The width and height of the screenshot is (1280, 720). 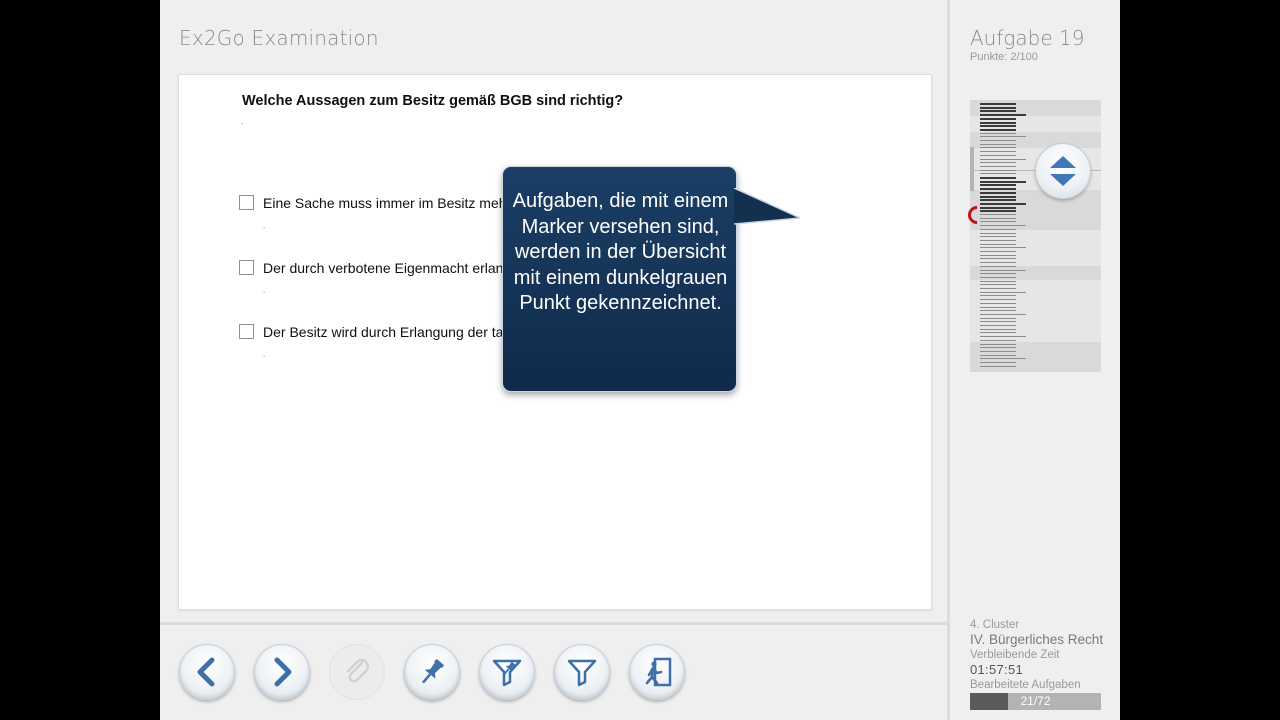 I want to click on filter-pin-icon, so click(x=507, y=673).